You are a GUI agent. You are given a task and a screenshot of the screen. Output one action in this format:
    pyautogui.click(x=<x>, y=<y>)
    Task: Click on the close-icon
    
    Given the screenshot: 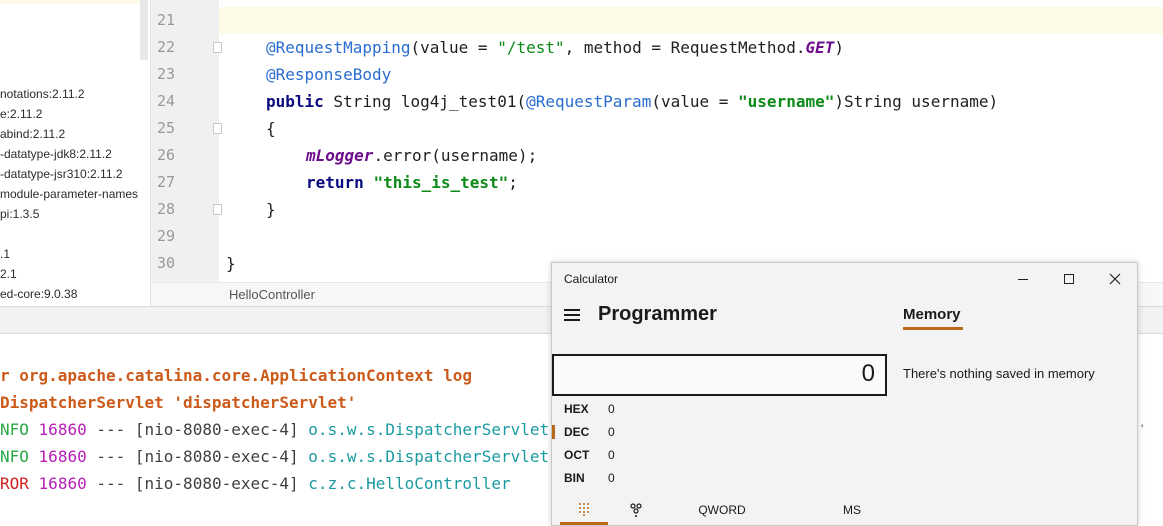 What is the action you would take?
    pyautogui.click(x=1115, y=279)
    